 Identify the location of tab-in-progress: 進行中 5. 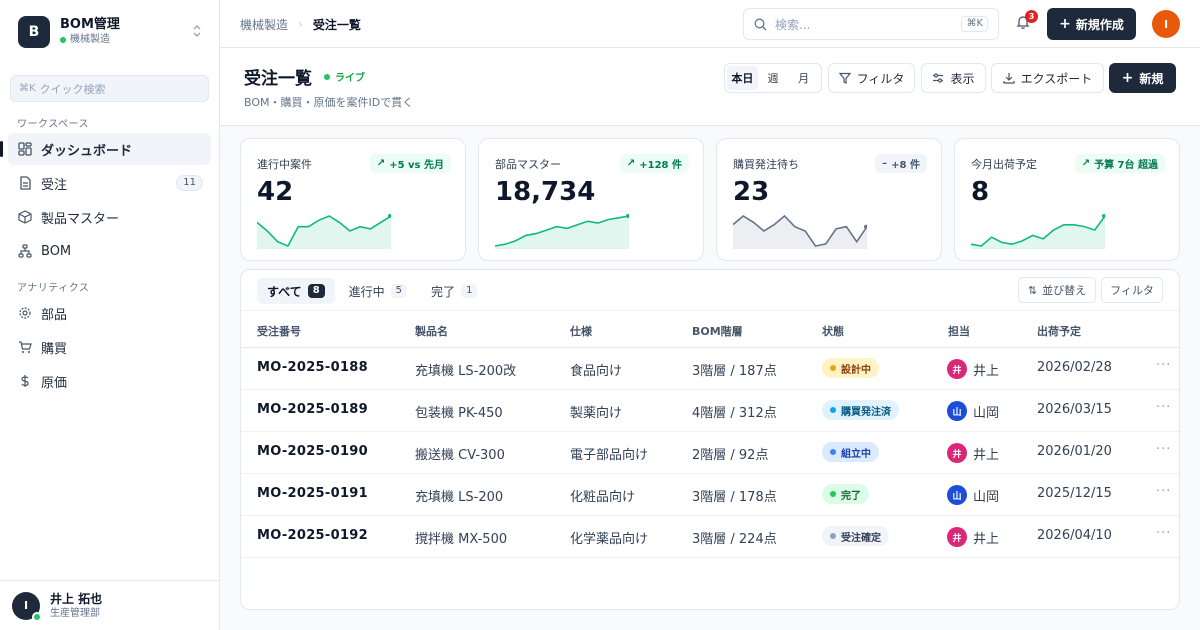
(378, 291).